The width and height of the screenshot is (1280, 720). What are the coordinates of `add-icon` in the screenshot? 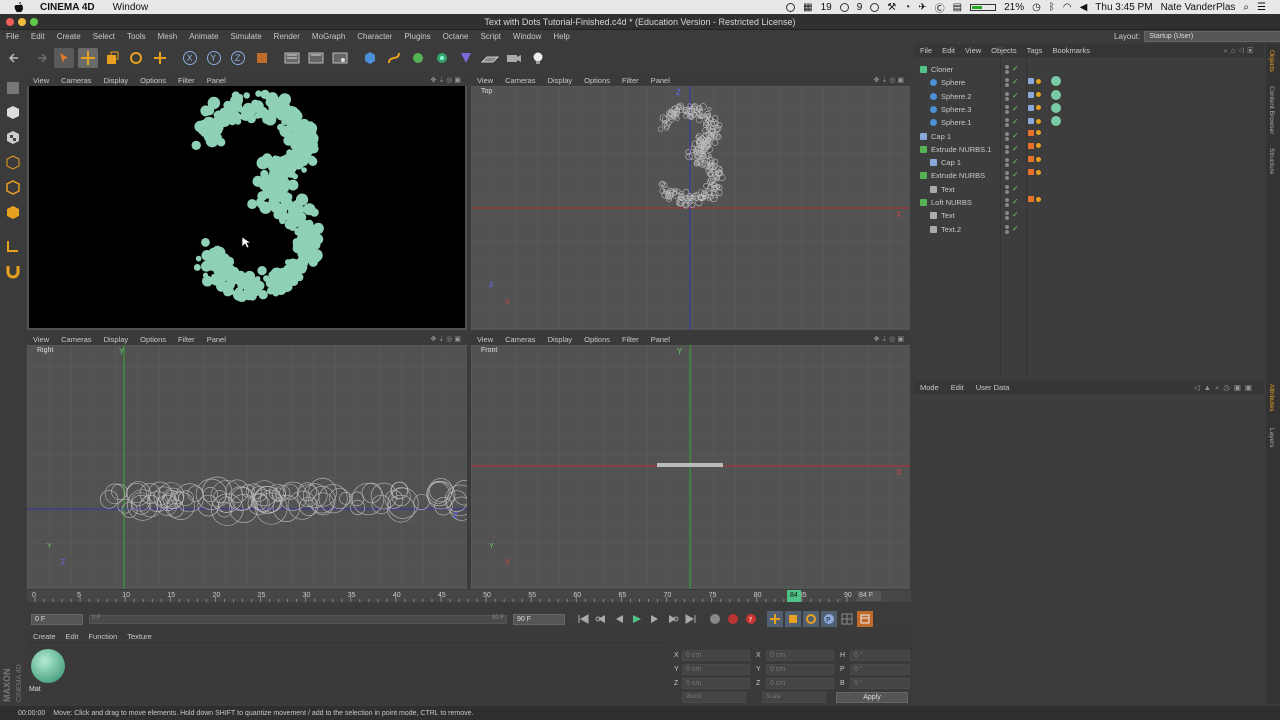 It's located at (160, 58).